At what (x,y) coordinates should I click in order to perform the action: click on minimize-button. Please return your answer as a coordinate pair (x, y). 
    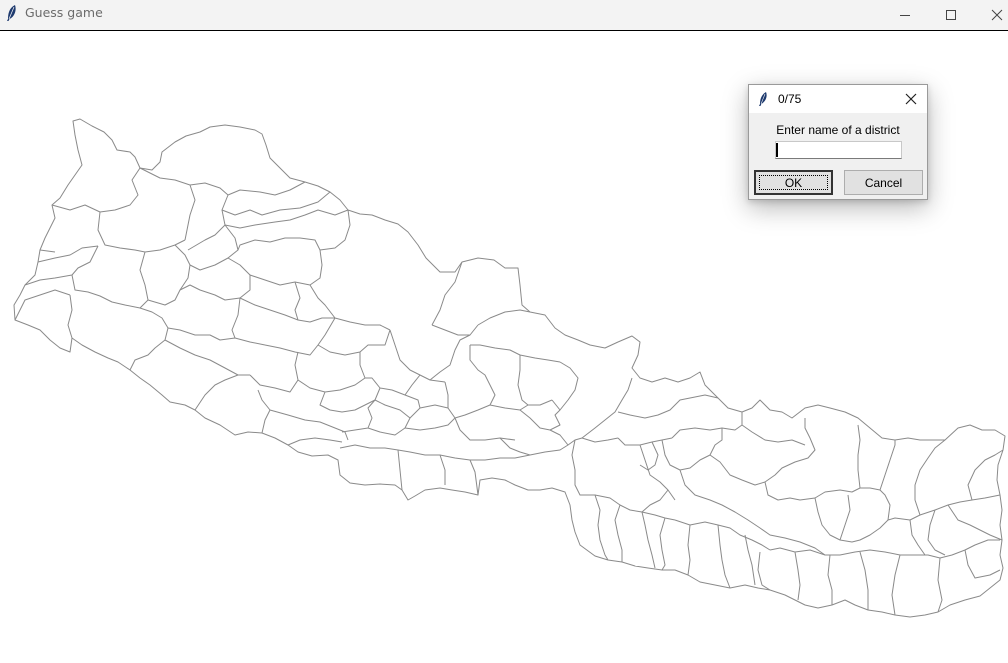
    Looking at the image, I should click on (905, 15).